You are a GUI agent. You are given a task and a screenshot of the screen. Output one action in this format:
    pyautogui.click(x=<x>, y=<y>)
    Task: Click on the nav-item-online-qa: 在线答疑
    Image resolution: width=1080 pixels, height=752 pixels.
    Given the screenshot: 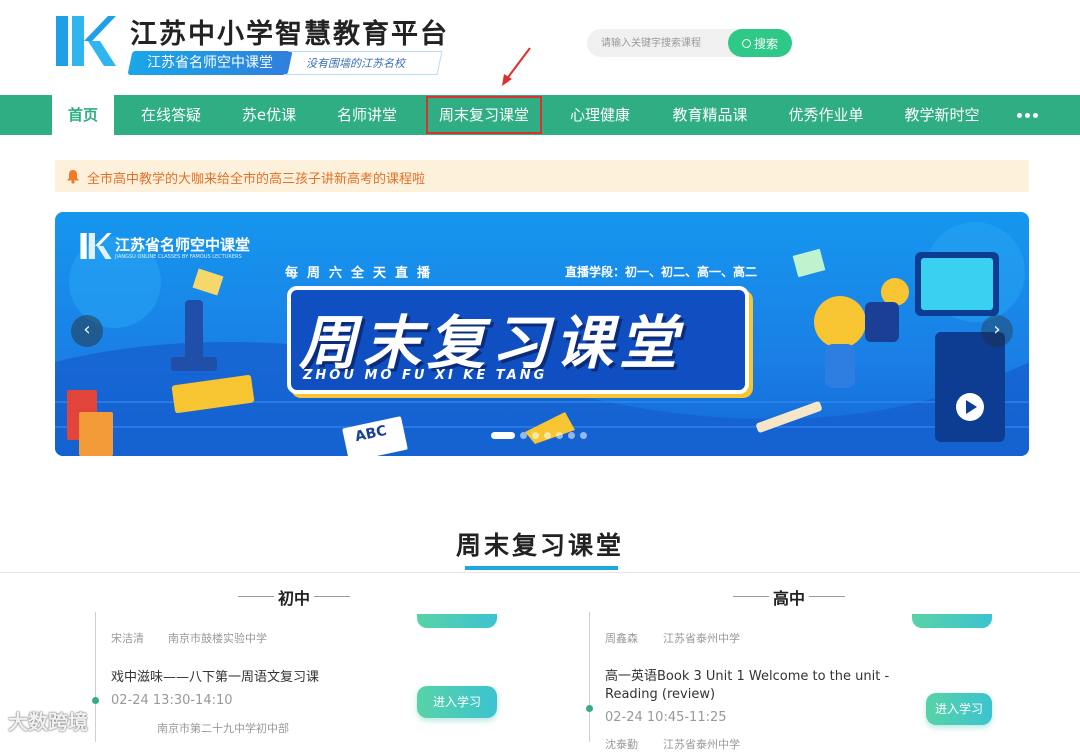 What is the action you would take?
    pyautogui.click(x=171, y=115)
    